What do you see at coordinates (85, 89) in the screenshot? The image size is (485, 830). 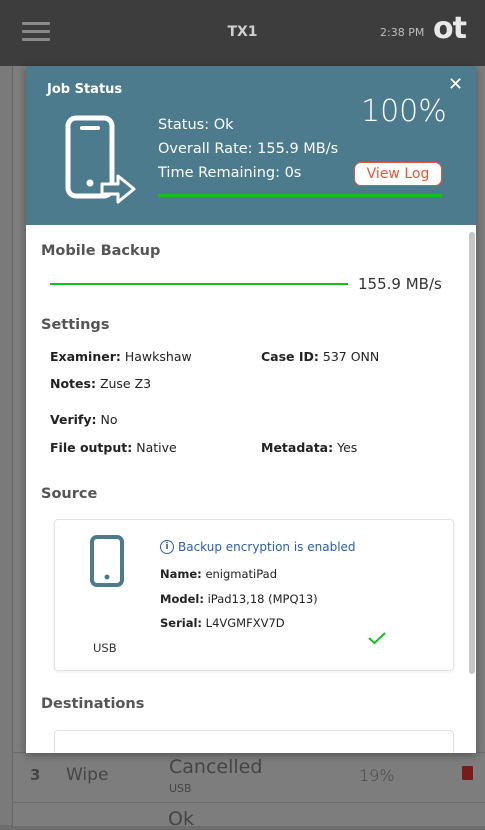 I see `dialog-title: Job Status` at bounding box center [85, 89].